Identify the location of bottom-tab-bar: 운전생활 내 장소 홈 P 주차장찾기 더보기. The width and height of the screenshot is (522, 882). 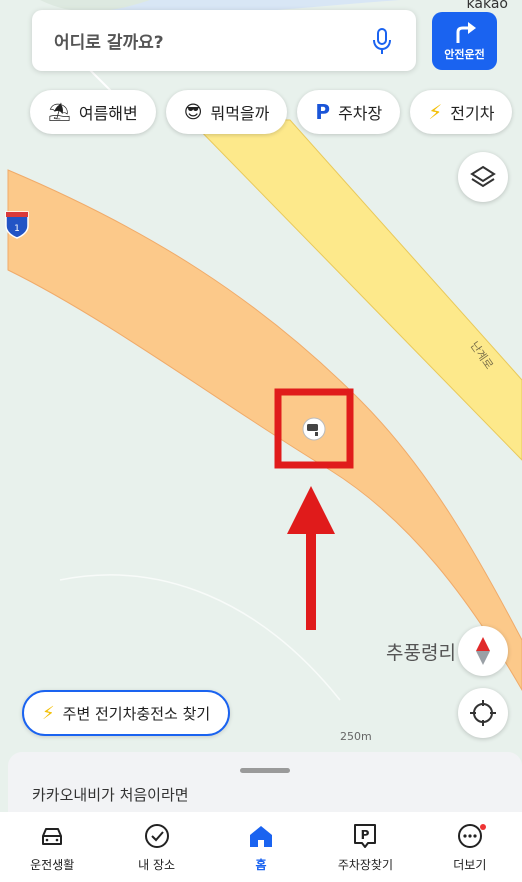
(261, 847).